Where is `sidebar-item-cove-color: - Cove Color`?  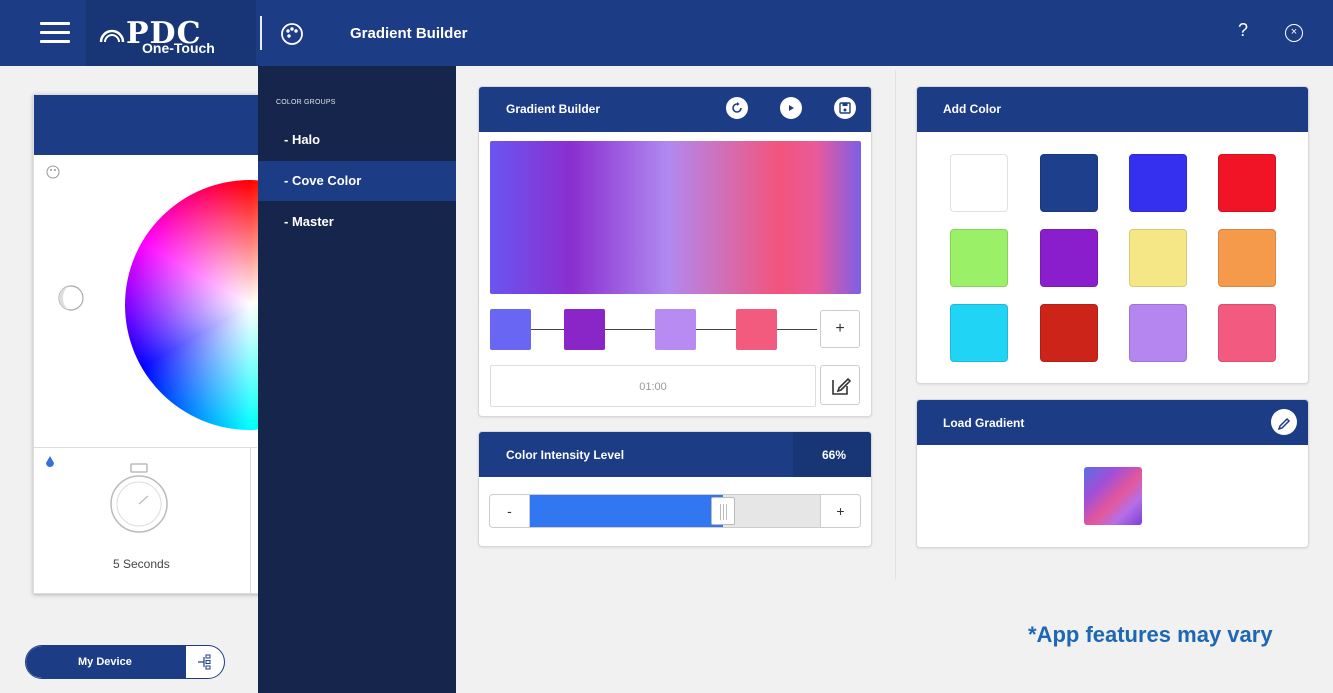 sidebar-item-cove-color: - Cove Color is located at coordinates (357, 181).